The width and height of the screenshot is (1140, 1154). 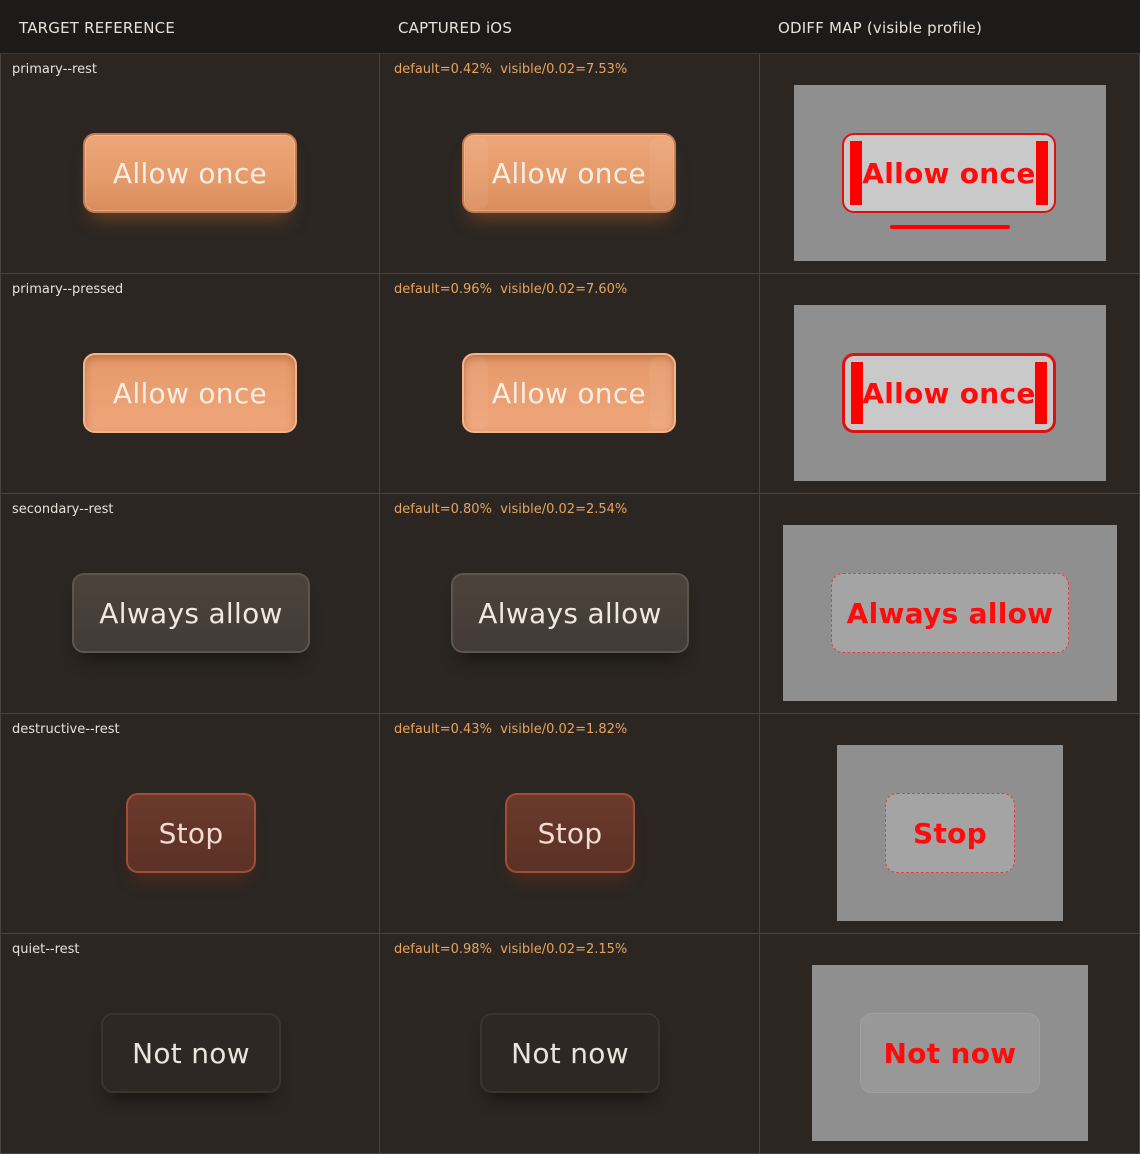 I want to click on target-cell: quiet--rest Not now, so click(x=190, y=1044).